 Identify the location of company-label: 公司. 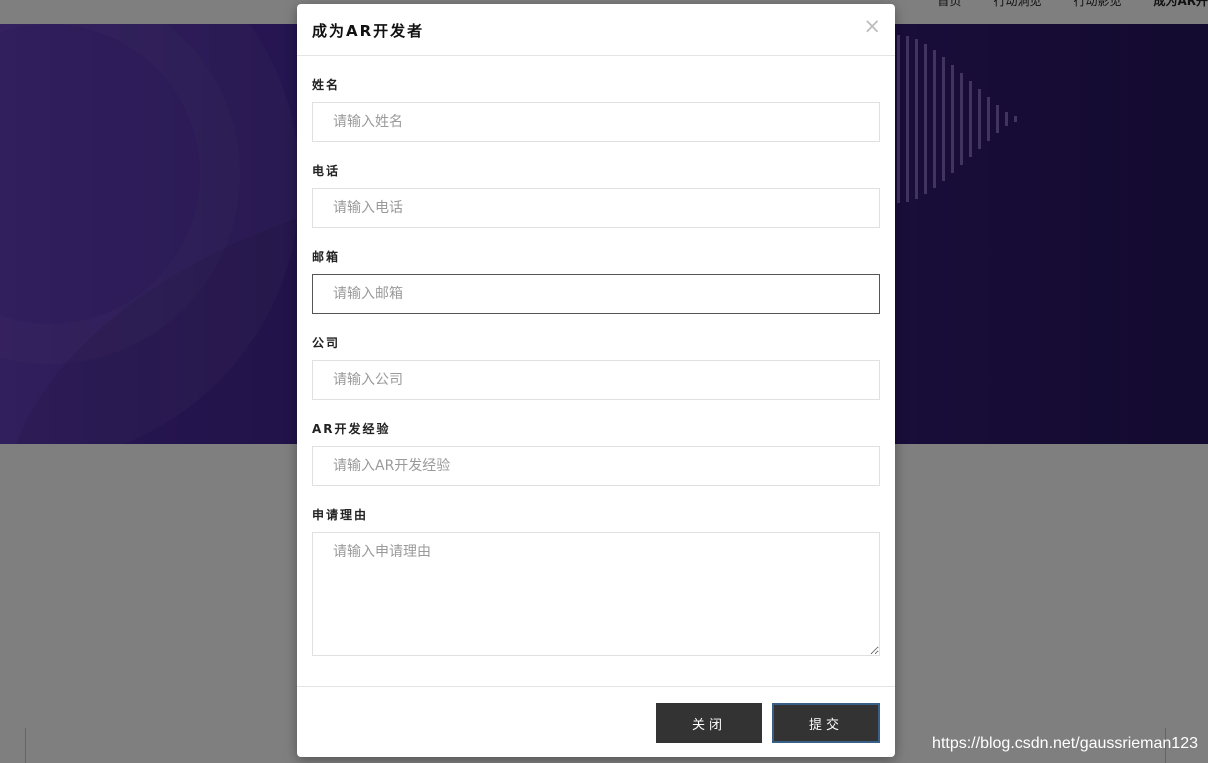
(326, 343).